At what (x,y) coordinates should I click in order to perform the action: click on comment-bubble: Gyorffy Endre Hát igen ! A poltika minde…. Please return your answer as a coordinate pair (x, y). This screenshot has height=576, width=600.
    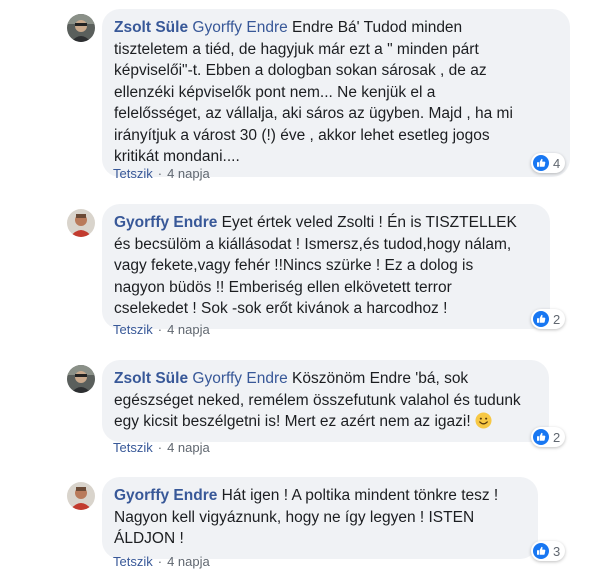
    Looking at the image, I should click on (320, 518).